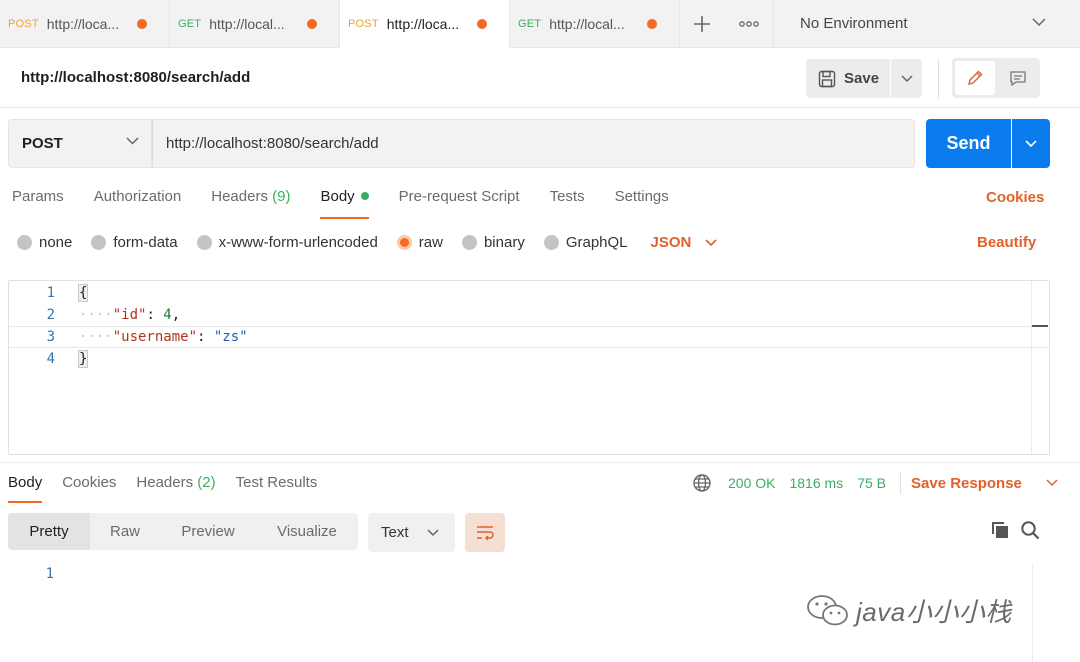  What do you see at coordinates (25, 488) in the screenshot?
I see `response-tab-body: Body` at bounding box center [25, 488].